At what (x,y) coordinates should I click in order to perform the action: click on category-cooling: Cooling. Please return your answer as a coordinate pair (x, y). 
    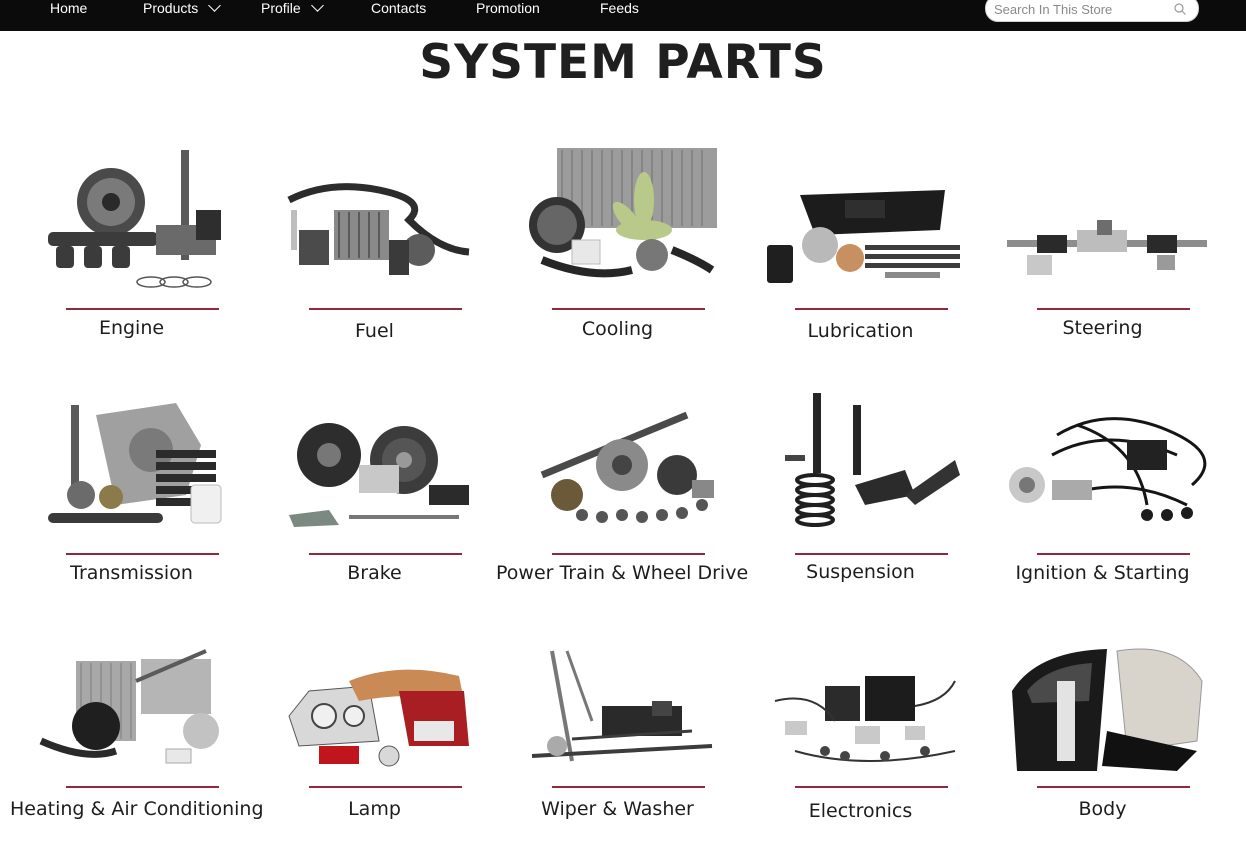
    Looking at the image, I should click on (617, 247).